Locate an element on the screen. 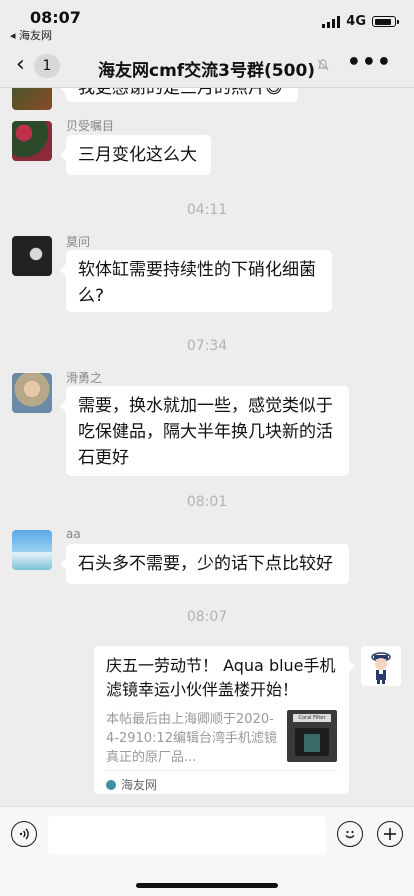 The image size is (414, 896). message-bubble: 软体缸需要持续性的下硝化细菌么? is located at coordinates (196, 281).